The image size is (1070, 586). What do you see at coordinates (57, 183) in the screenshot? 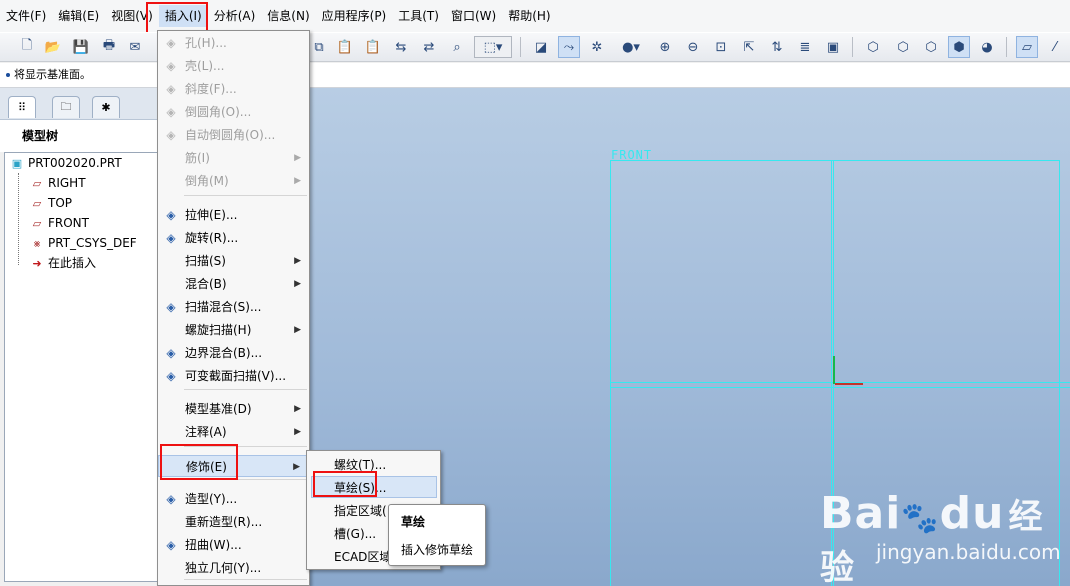
I see `tree-item-right: ▱ RIGHT` at bounding box center [57, 183].